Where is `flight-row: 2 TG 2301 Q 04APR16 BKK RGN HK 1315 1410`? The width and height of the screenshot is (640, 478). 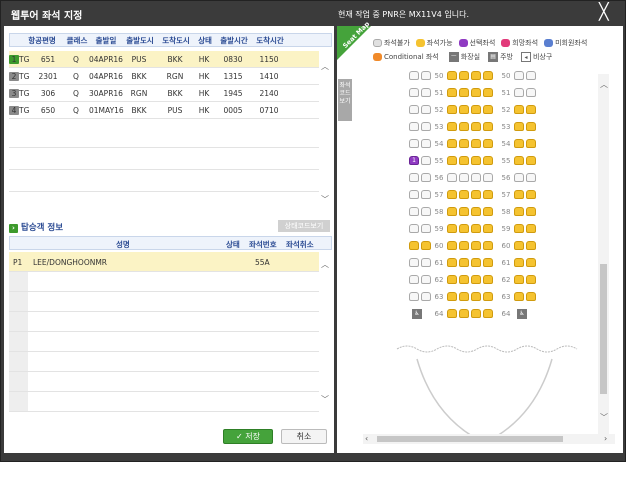
flight-row: 2 TG 2301 Q 04APR16 BKK RGN HK 1315 1410 is located at coordinates (164, 76).